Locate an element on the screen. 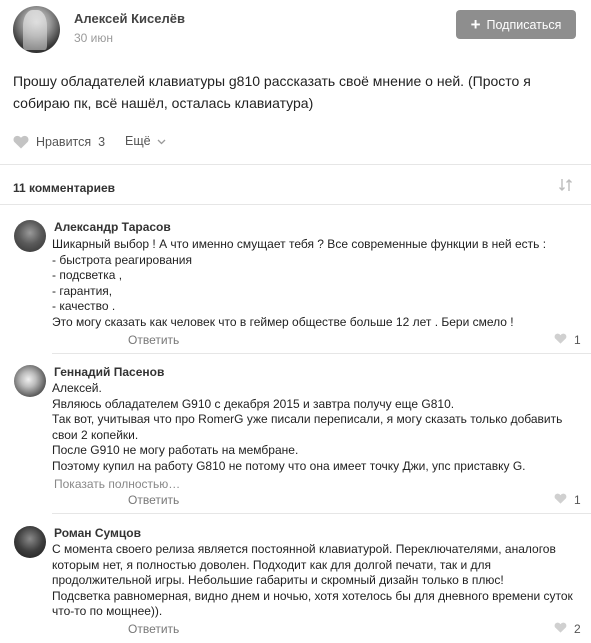 The height and width of the screenshot is (643, 591). sort-icon is located at coordinates (566, 186).